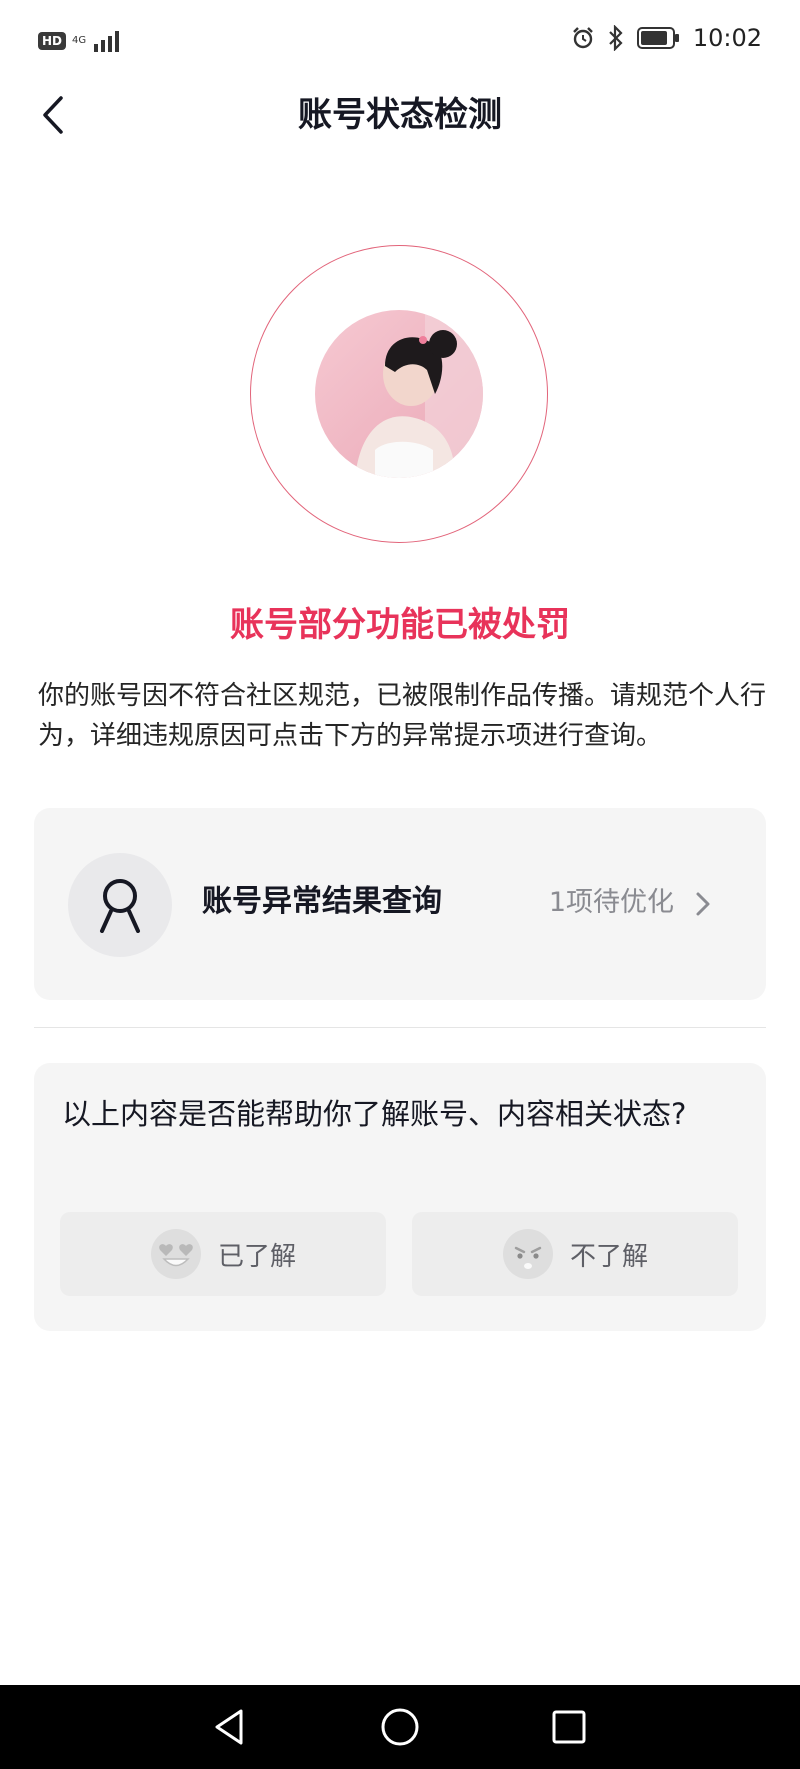  I want to click on network-type: 4G, so click(79, 40).